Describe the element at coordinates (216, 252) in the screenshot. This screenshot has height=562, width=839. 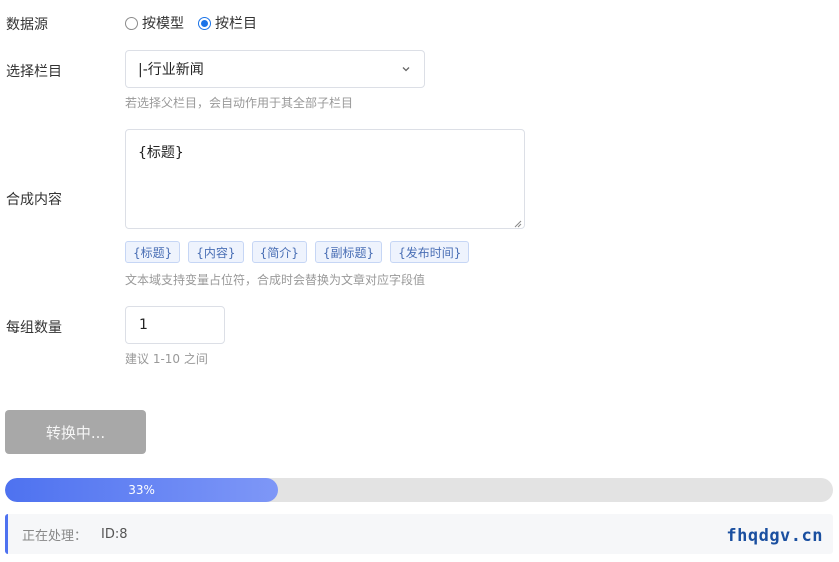
I see `tag-content: {内容}` at that location.